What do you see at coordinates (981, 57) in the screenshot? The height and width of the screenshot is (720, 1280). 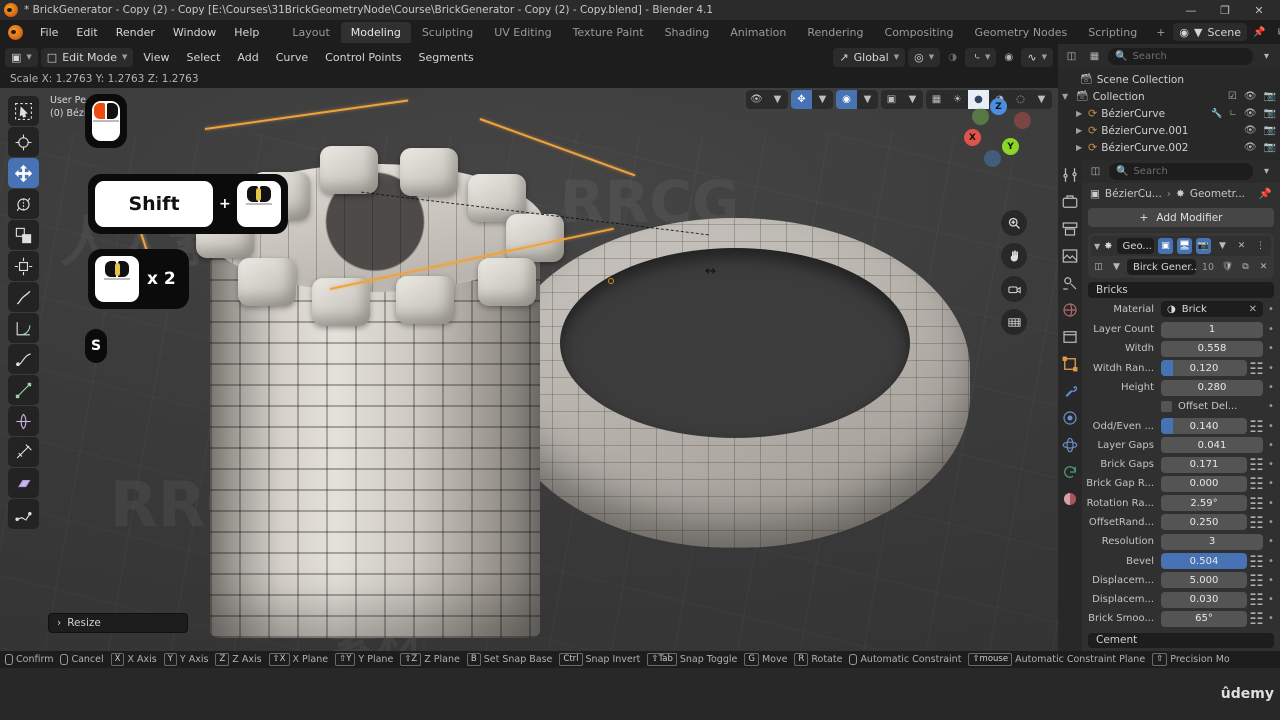 I see `snapping-selector: ⌎ ▼` at bounding box center [981, 57].